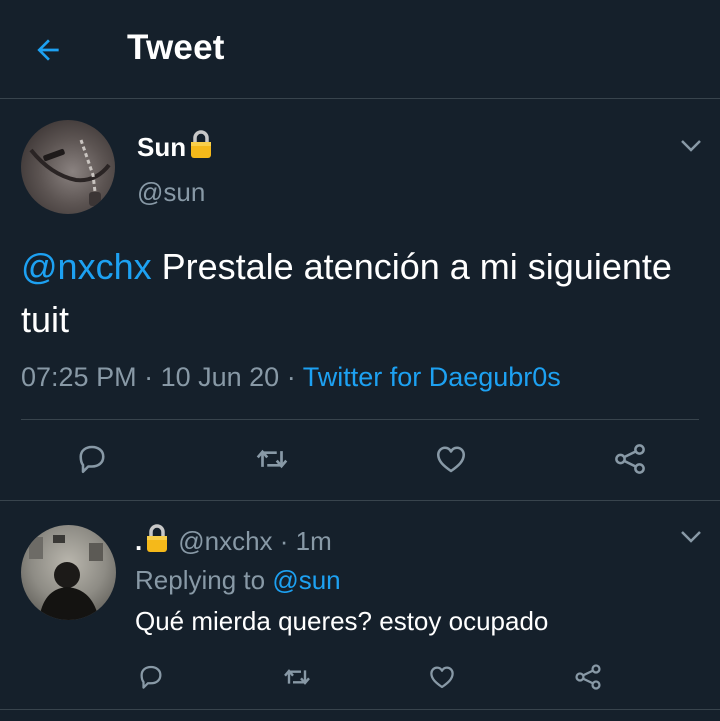  What do you see at coordinates (313, 541) in the screenshot?
I see `reply-time: 1m` at bounding box center [313, 541].